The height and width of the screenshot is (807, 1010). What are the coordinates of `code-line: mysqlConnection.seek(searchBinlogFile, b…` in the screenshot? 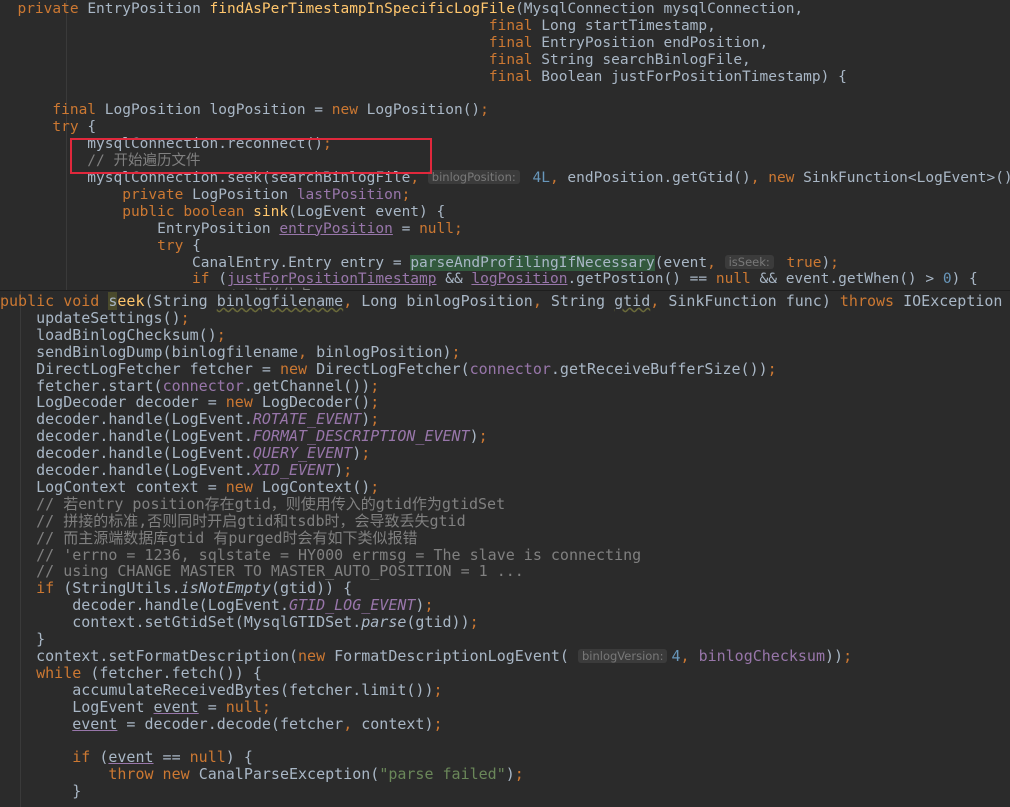 It's located at (505, 178).